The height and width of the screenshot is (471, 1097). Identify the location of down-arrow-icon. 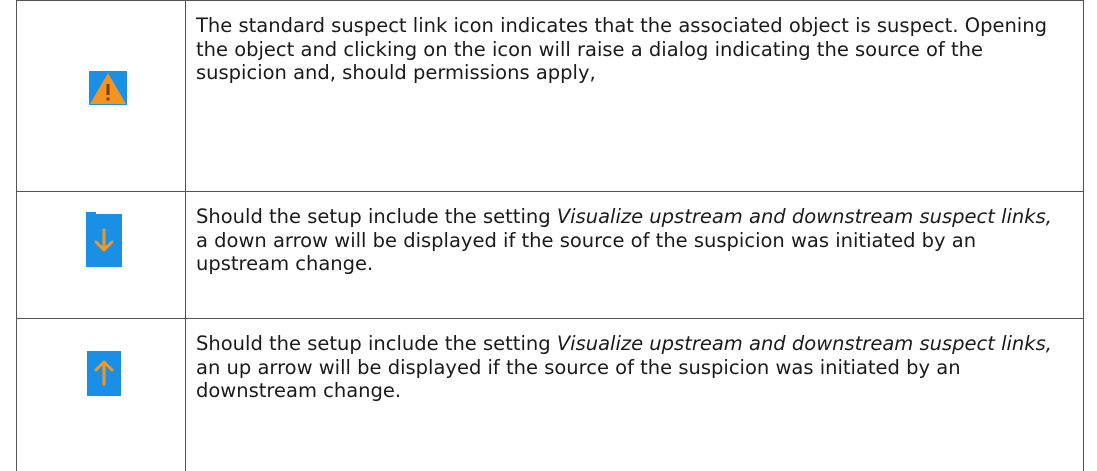
(104, 240).